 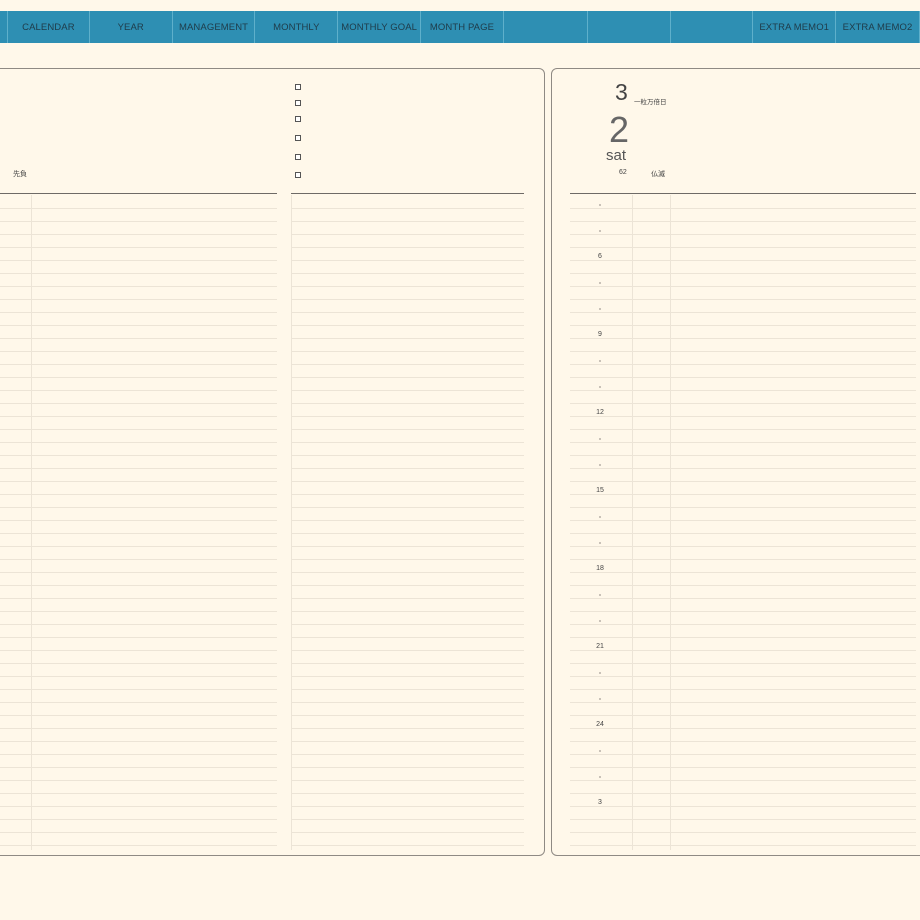 I want to click on tab-monthly-goal: MONTHLY GOAL, so click(x=380, y=27).